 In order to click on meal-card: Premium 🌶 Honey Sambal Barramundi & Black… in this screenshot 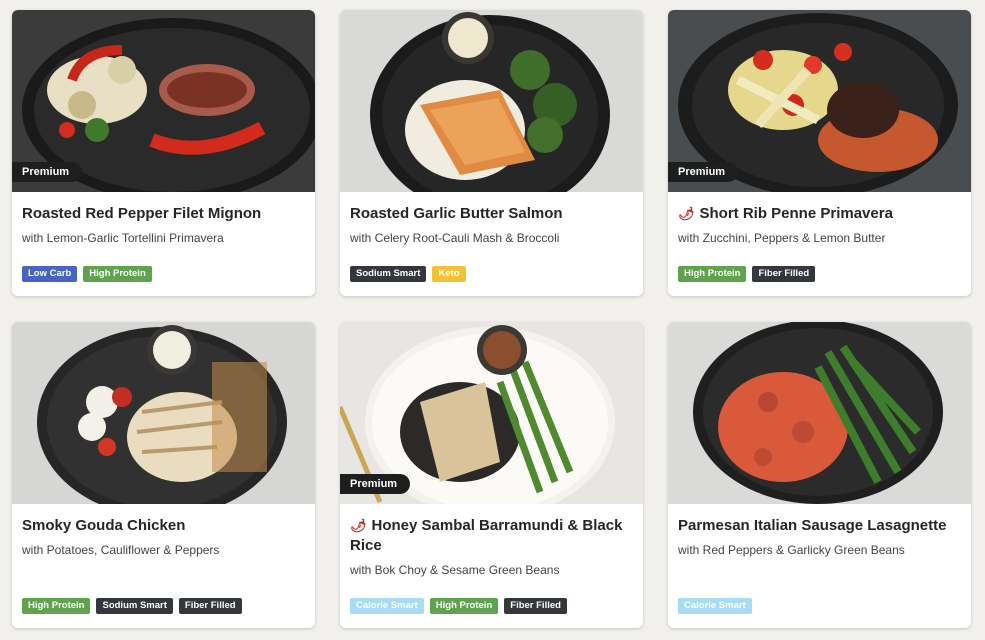, I will do `click(491, 475)`.